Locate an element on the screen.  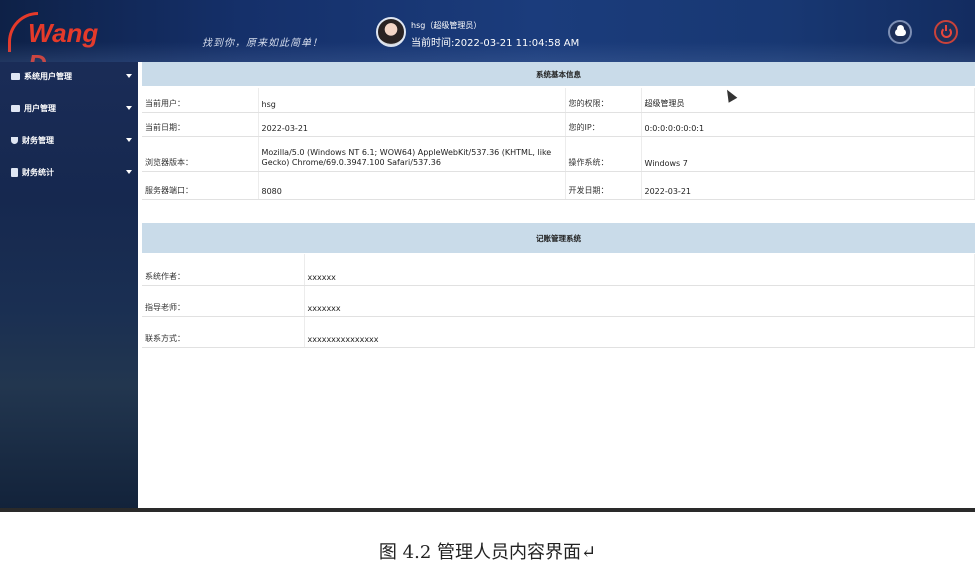
cell-label: 浏览器版本： is located at coordinates (200, 154).